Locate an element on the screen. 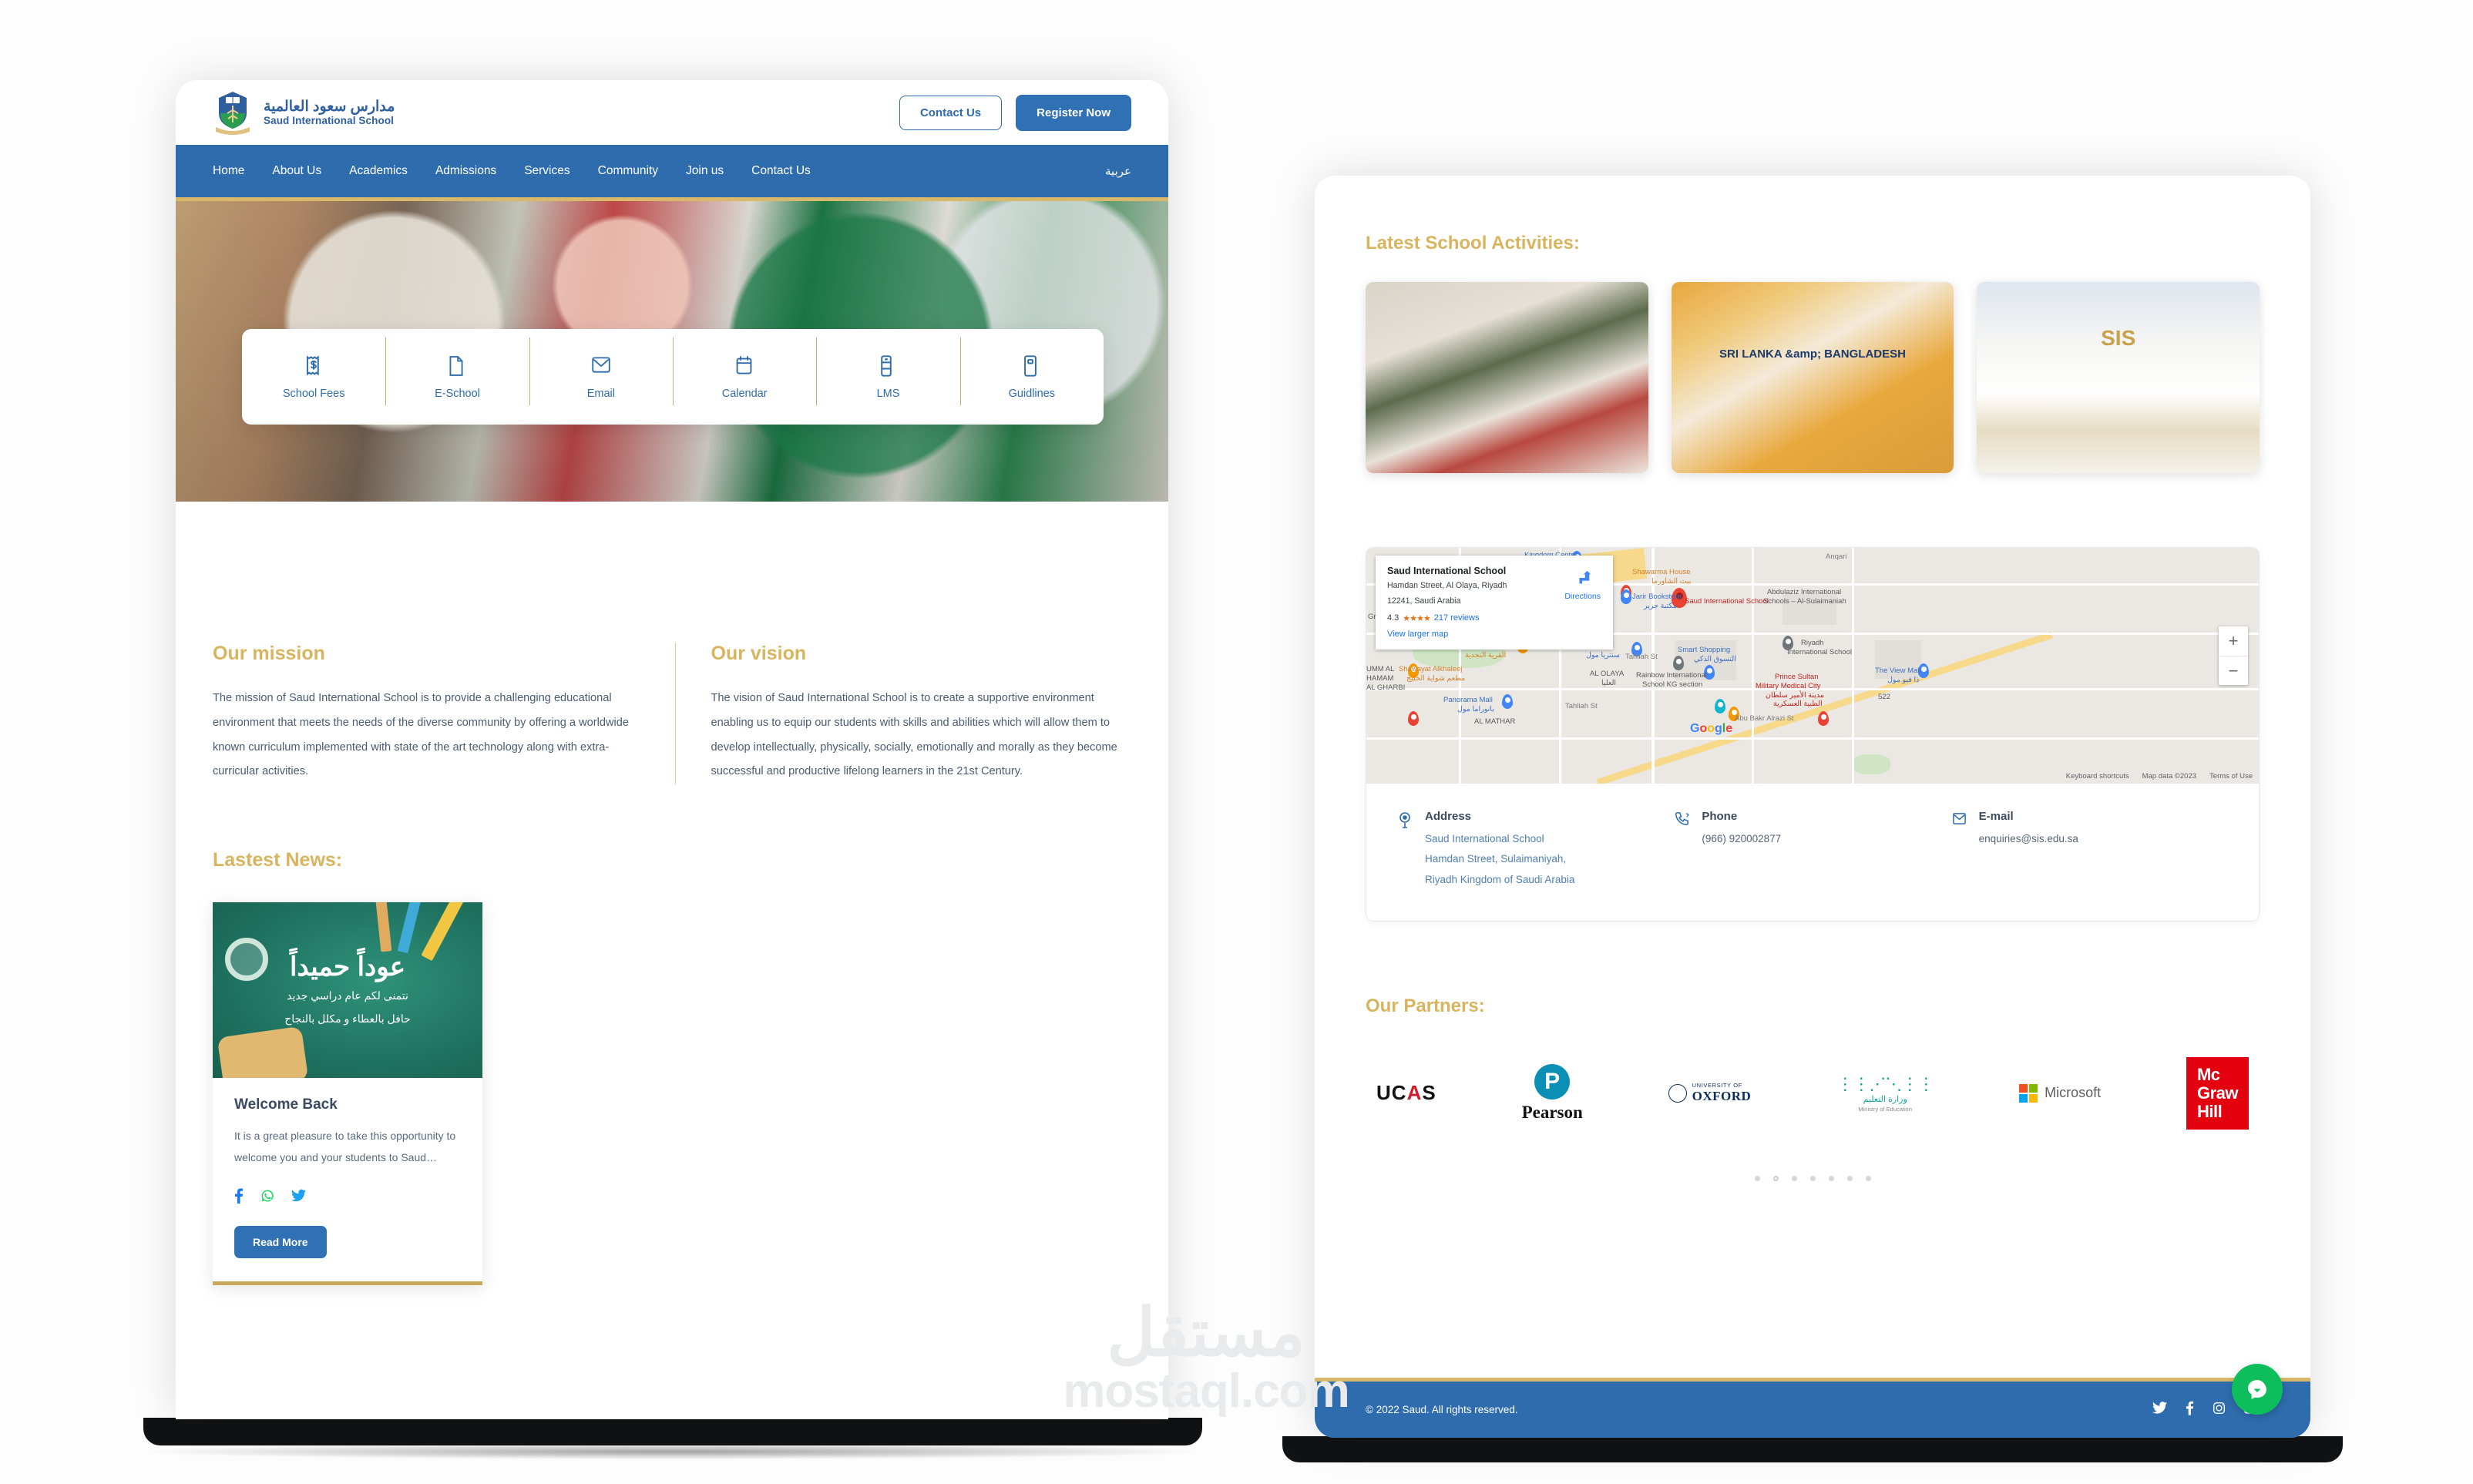 The height and width of the screenshot is (1484, 2473). contact-email: E-mail enquiries@sis.edu.sa is located at coordinates (2089, 850).